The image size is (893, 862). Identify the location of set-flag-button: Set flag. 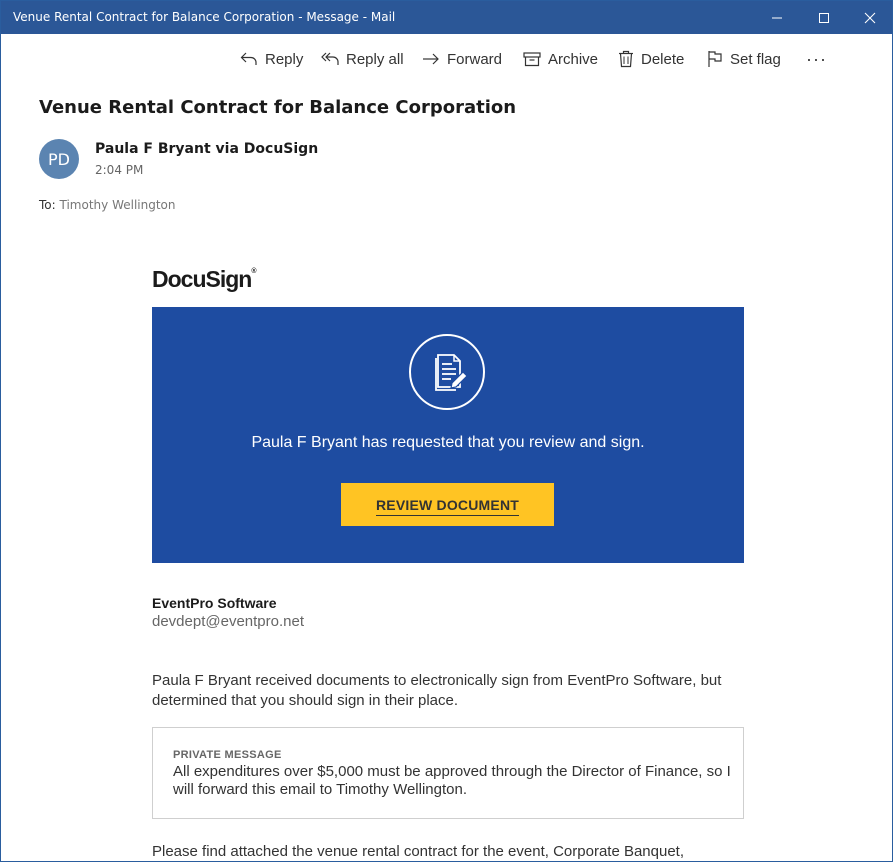
(744, 59).